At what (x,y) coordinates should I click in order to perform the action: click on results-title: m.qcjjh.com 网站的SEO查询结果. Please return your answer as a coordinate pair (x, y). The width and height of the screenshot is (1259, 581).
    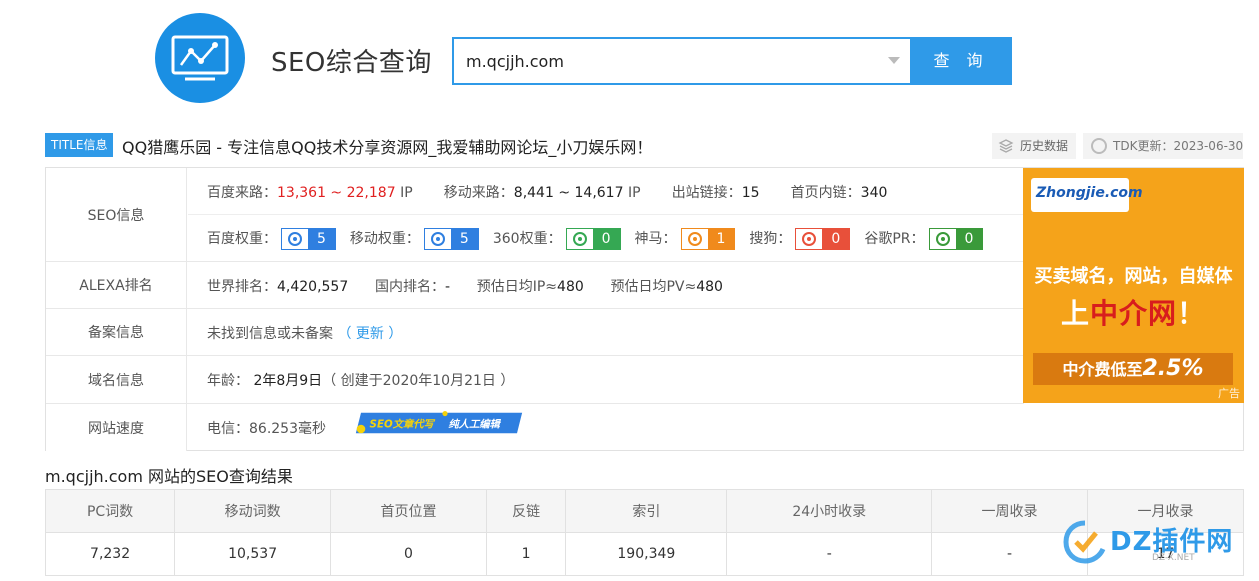
    Looking at the image, I should click on (169, 476).